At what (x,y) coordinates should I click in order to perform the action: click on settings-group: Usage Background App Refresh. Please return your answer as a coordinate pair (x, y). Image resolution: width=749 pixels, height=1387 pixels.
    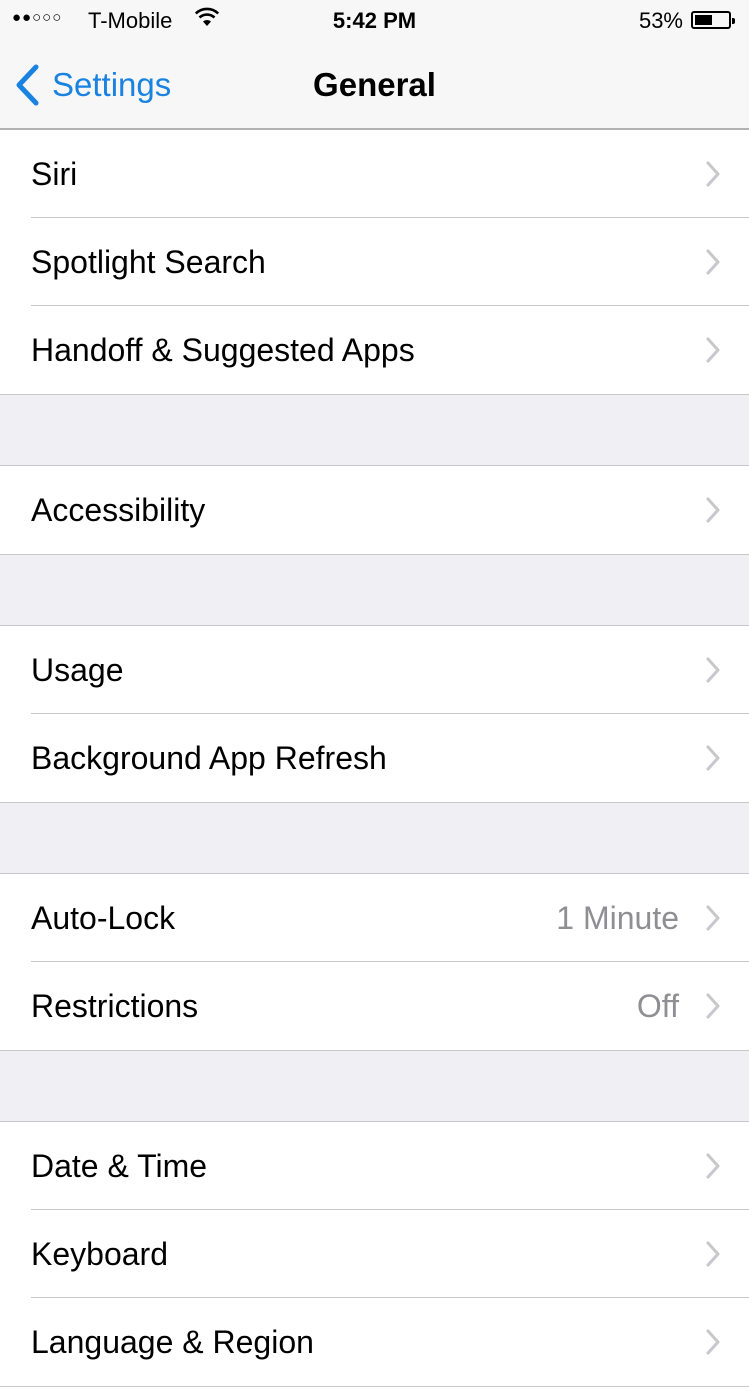
    Looking at the image, I should click on (374, 714).